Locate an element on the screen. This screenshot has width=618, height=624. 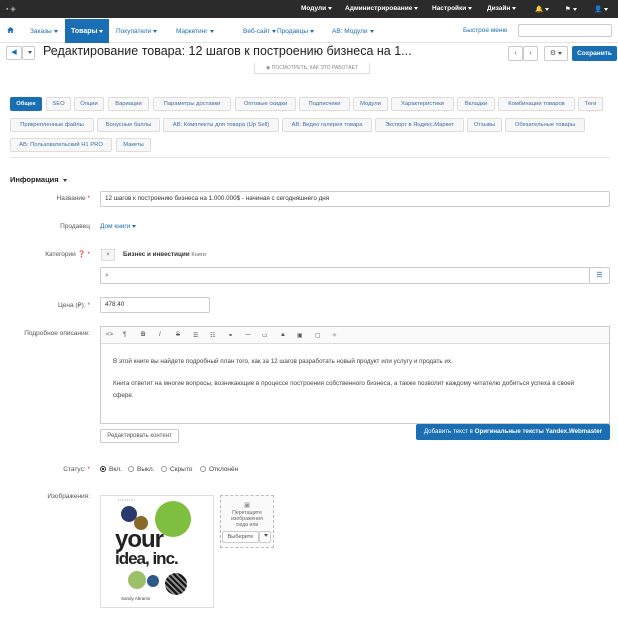
choose-file-button: Выберите is located at coordinates (240, 537).